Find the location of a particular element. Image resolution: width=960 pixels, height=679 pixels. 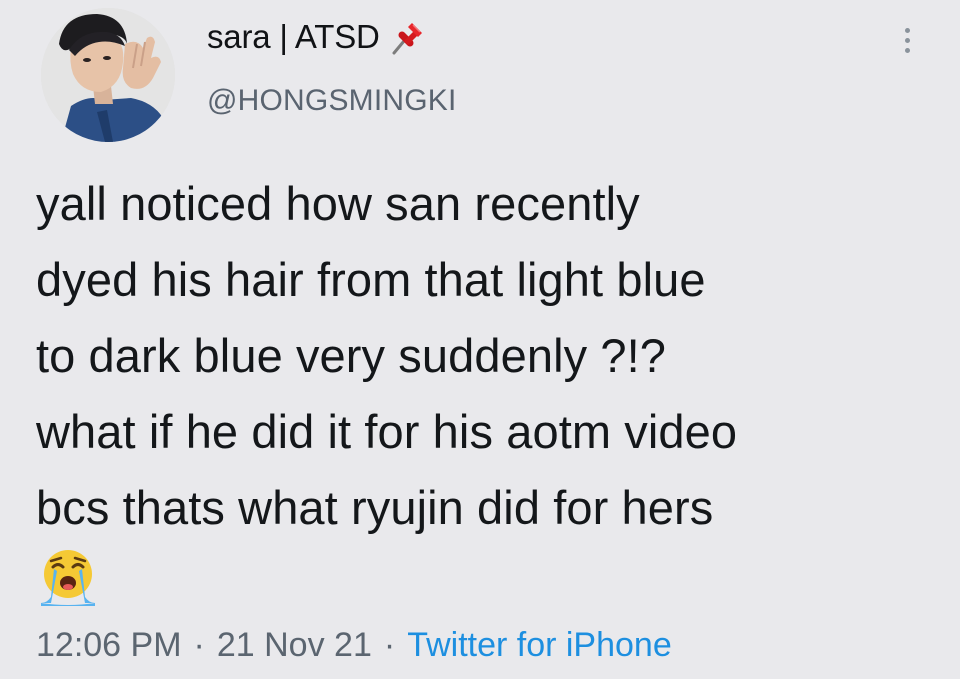

avatar-photo is located at coordinates (108, 75).